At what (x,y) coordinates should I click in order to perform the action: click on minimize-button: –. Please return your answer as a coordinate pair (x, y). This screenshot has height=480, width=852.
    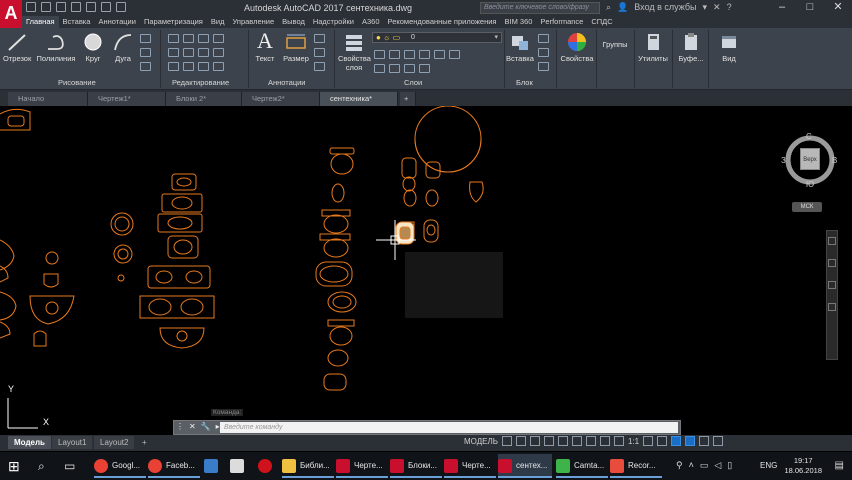
    Looking at the image, I should click on (782, 8).